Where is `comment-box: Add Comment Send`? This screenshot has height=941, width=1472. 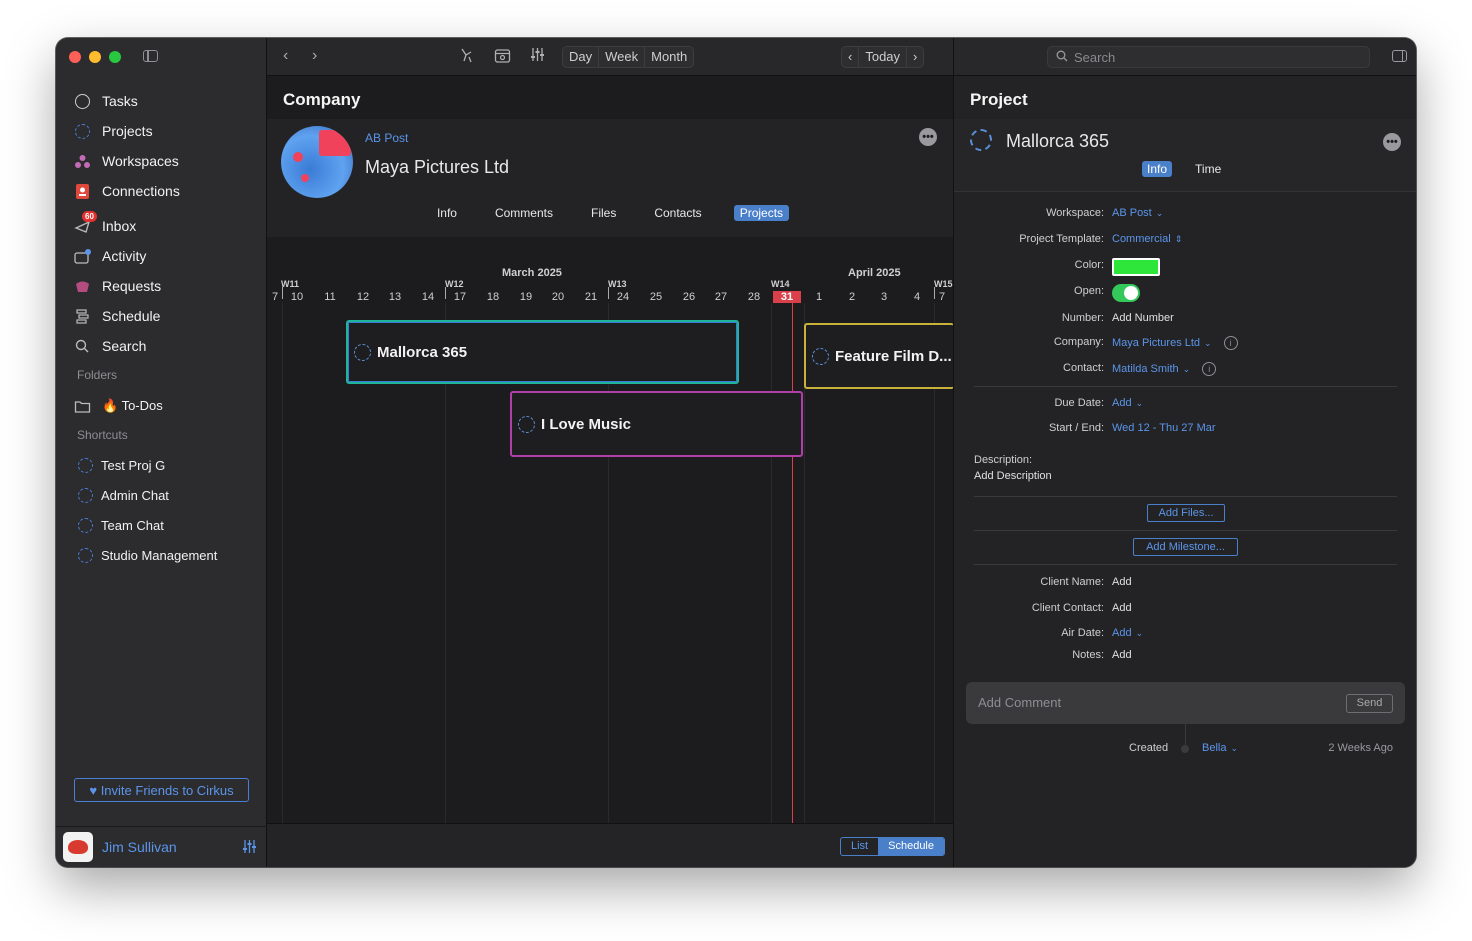
comment-box: Add Comment Send is located at coordinates (1185, 703).